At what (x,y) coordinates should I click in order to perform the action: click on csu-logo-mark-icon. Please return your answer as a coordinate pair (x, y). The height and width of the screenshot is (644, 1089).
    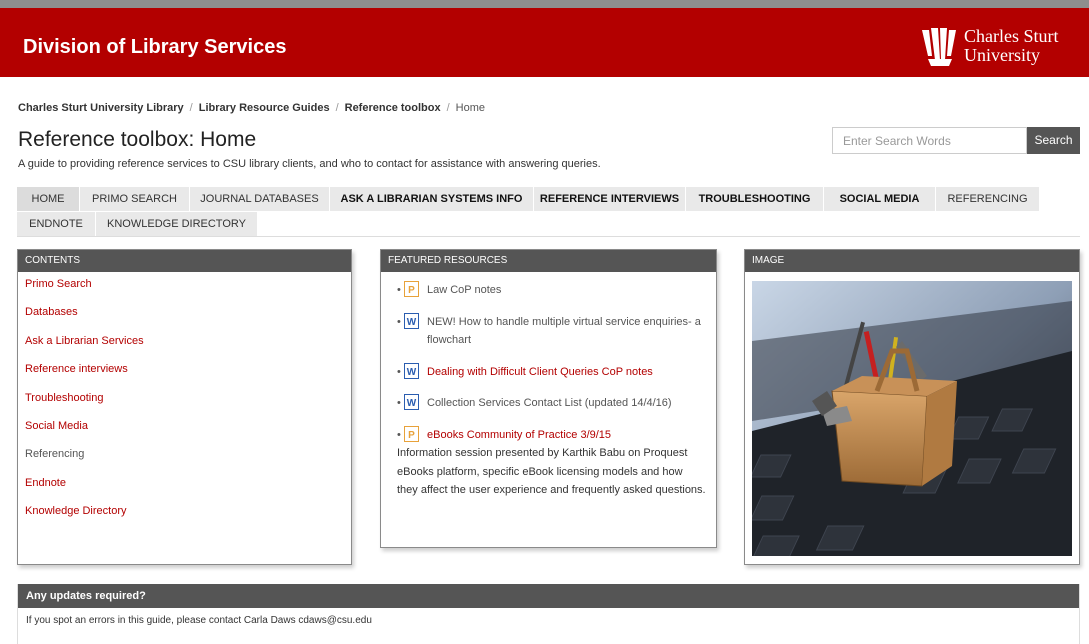
    Looking at the image, I should click on (939, 47).